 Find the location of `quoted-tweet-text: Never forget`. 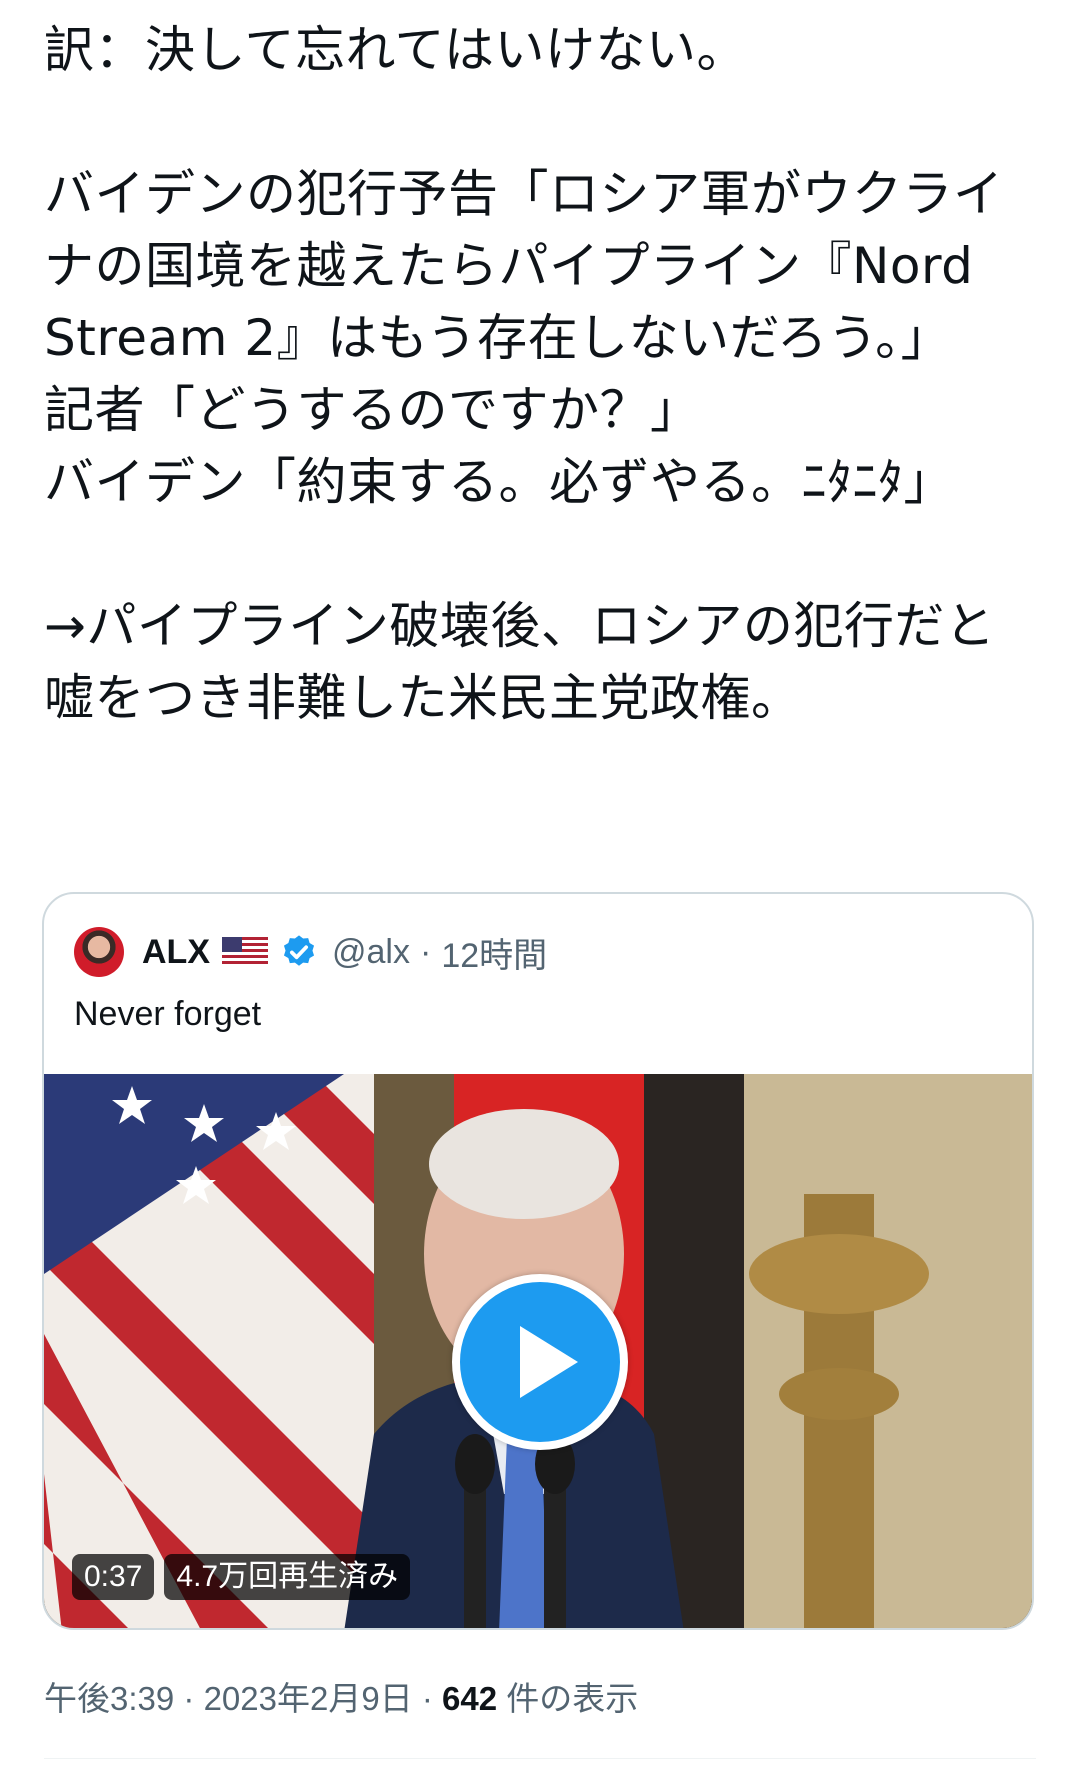

quoted-tweet-text: Never forget is located at coordinates (168, 1014).